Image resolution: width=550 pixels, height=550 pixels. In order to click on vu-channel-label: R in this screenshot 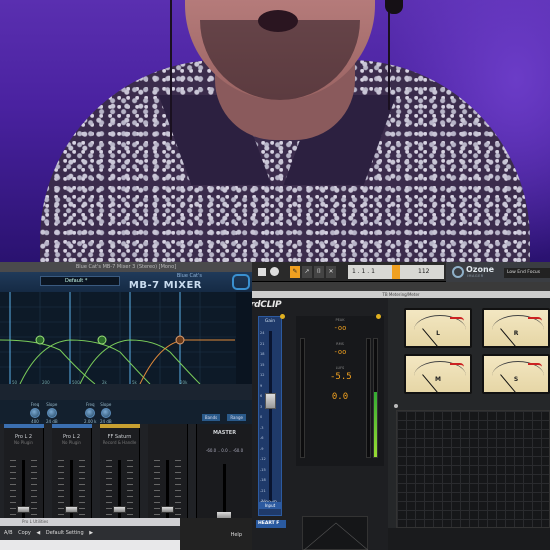, I will do `click(516, 333)`.